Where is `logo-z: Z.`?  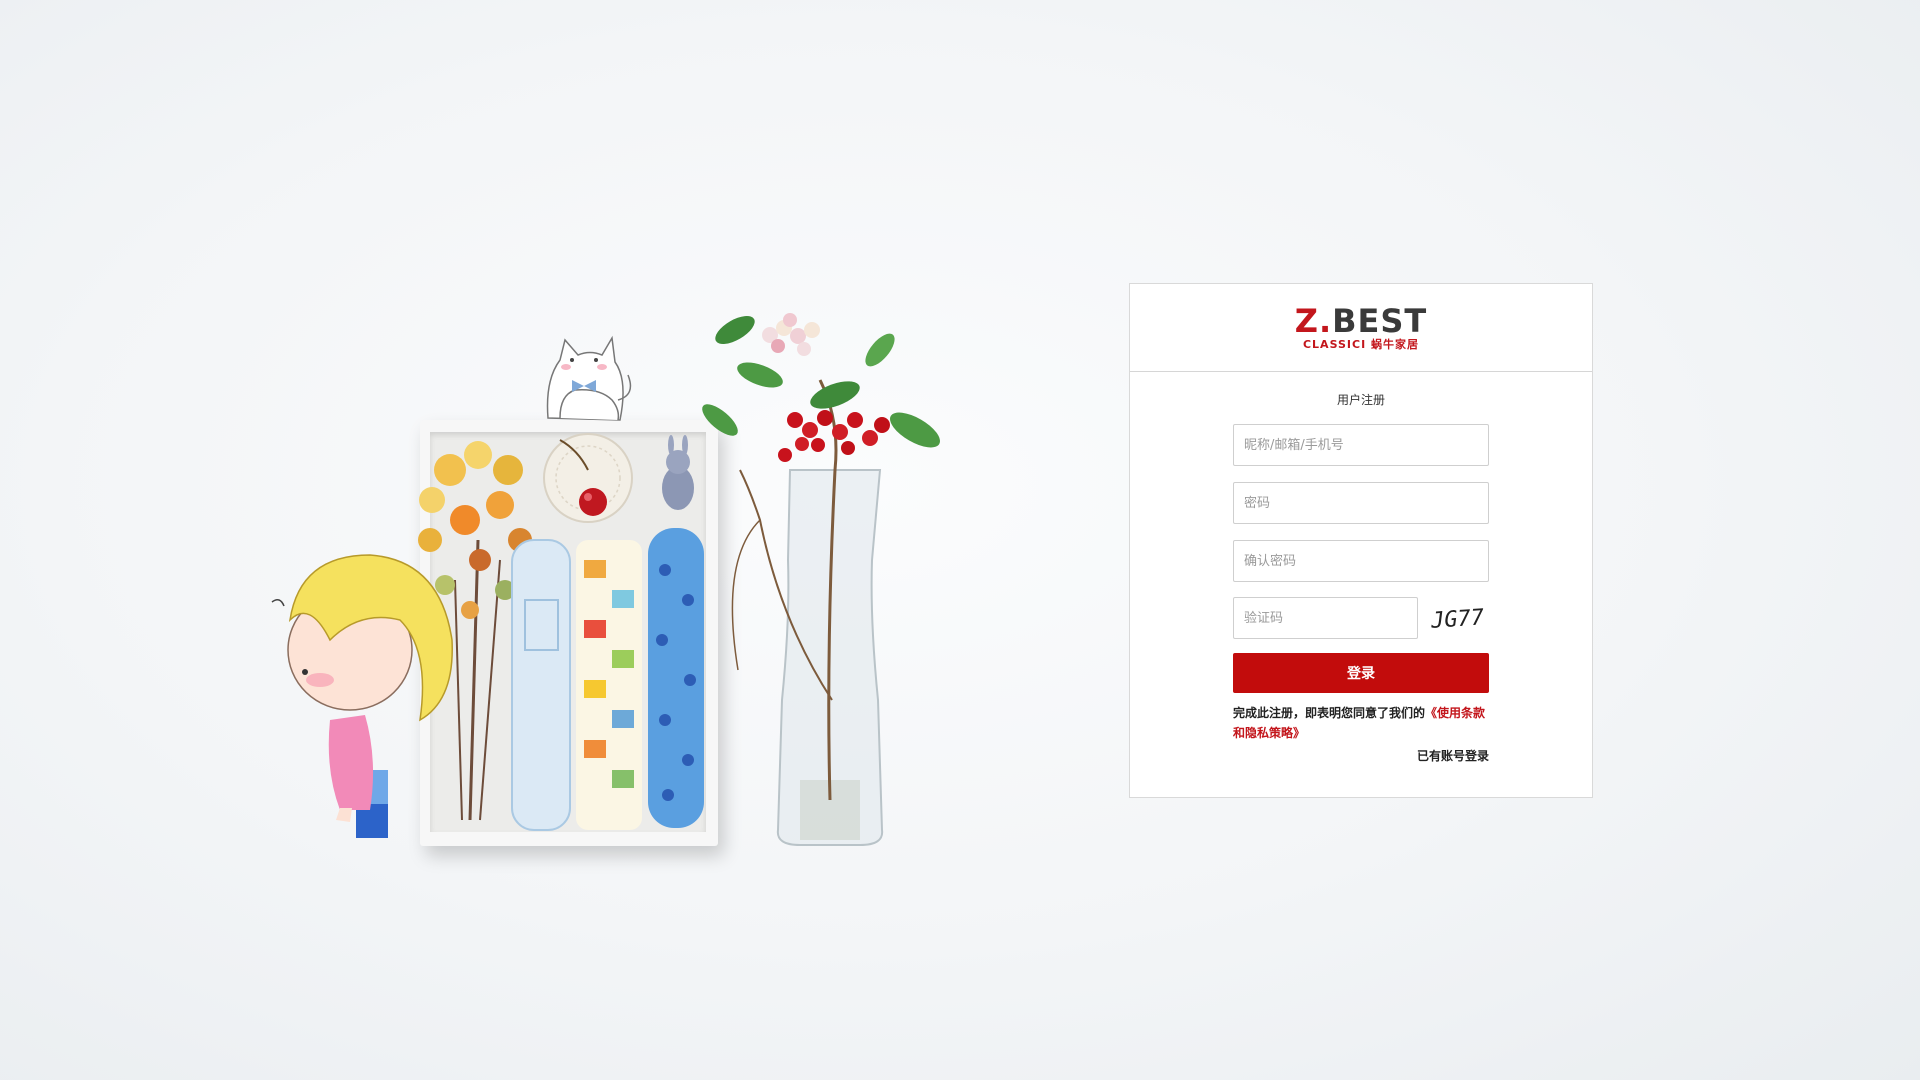
logo-z: Z. is located at coordinates (1313, 321).